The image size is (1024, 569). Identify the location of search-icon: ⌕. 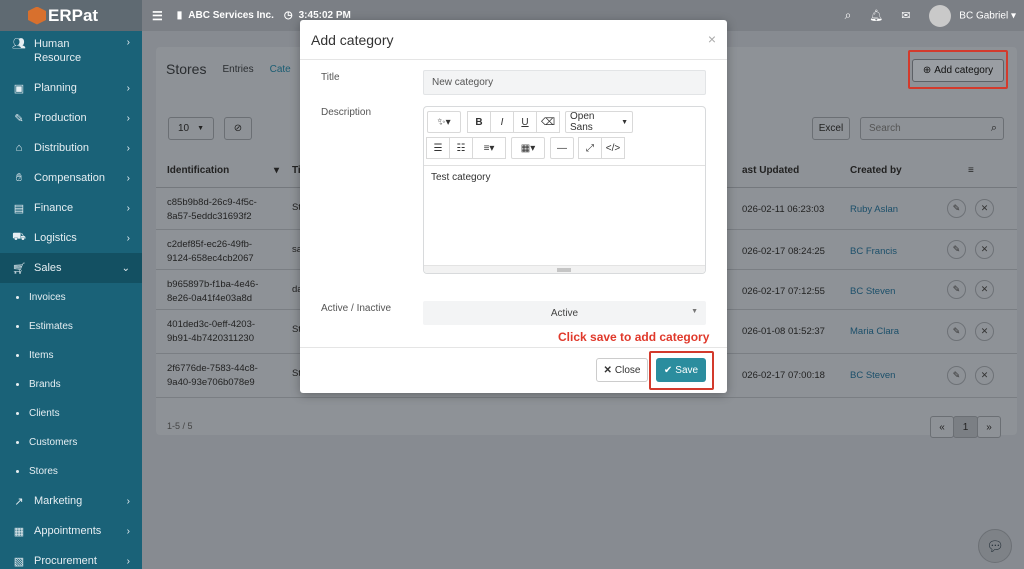
(848, 15).